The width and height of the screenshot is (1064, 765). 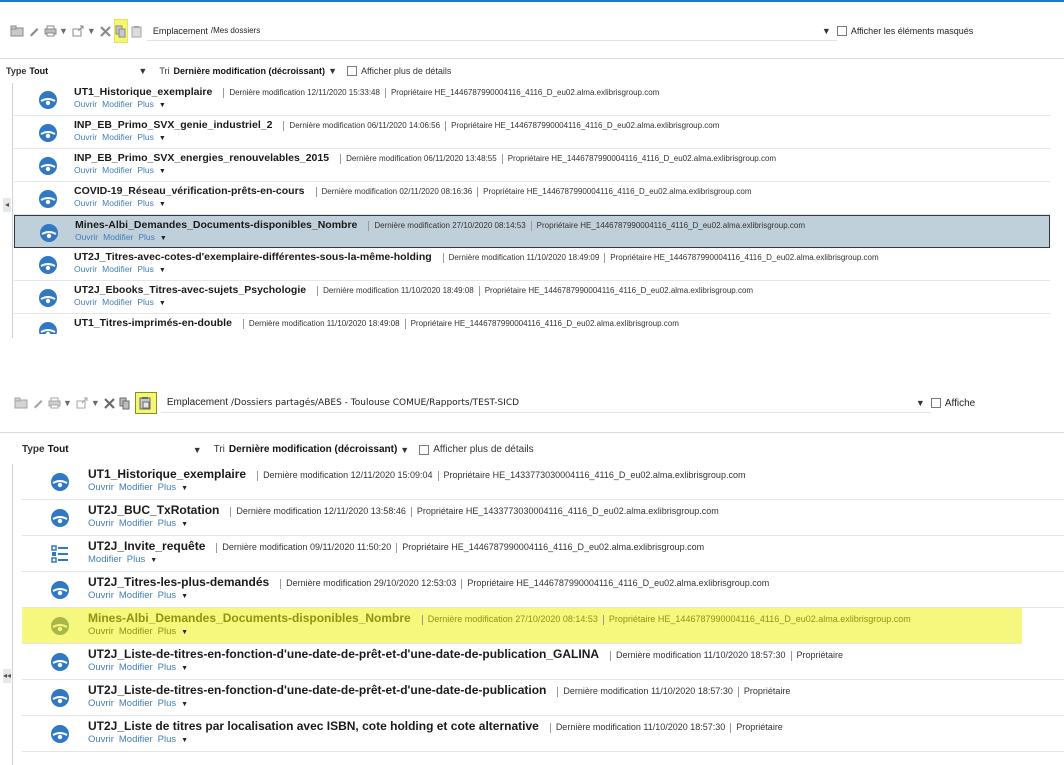 What do you see at coordinates (173, 125) in the screenshot?
I see `item-title: INP_EB_Primo_SVX_genie_industriel_2` at bounding box center [173, 125].